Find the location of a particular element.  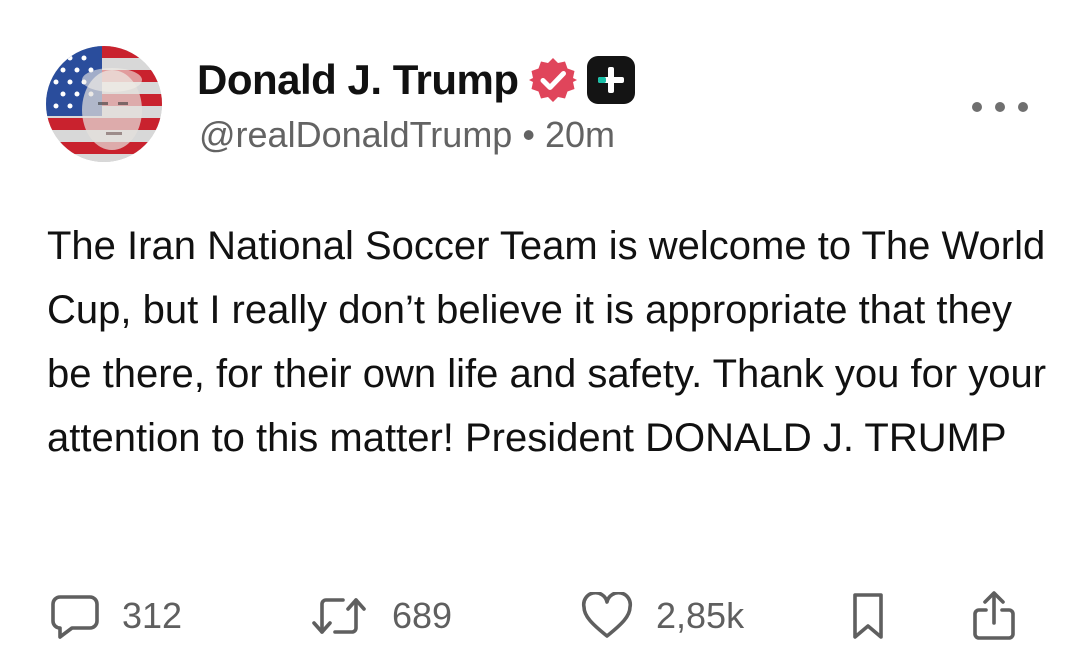

avatar is located at coordinates (104, 104).